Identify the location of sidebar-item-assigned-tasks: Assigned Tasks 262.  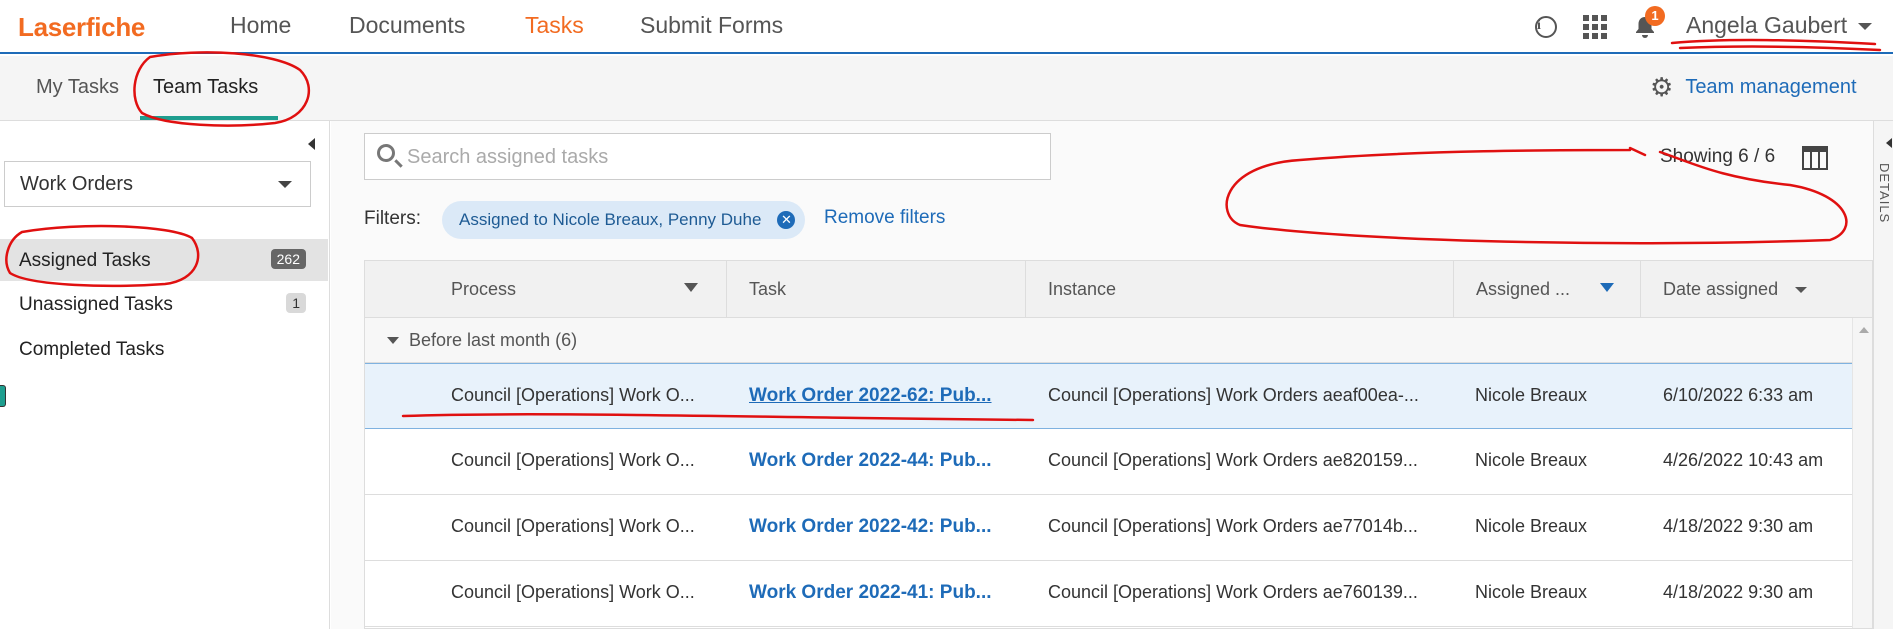
(164, 260).